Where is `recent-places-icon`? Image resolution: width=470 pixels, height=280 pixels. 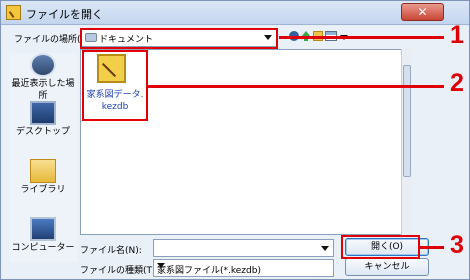
recent-places-icon is located at coordinates (43, 65).